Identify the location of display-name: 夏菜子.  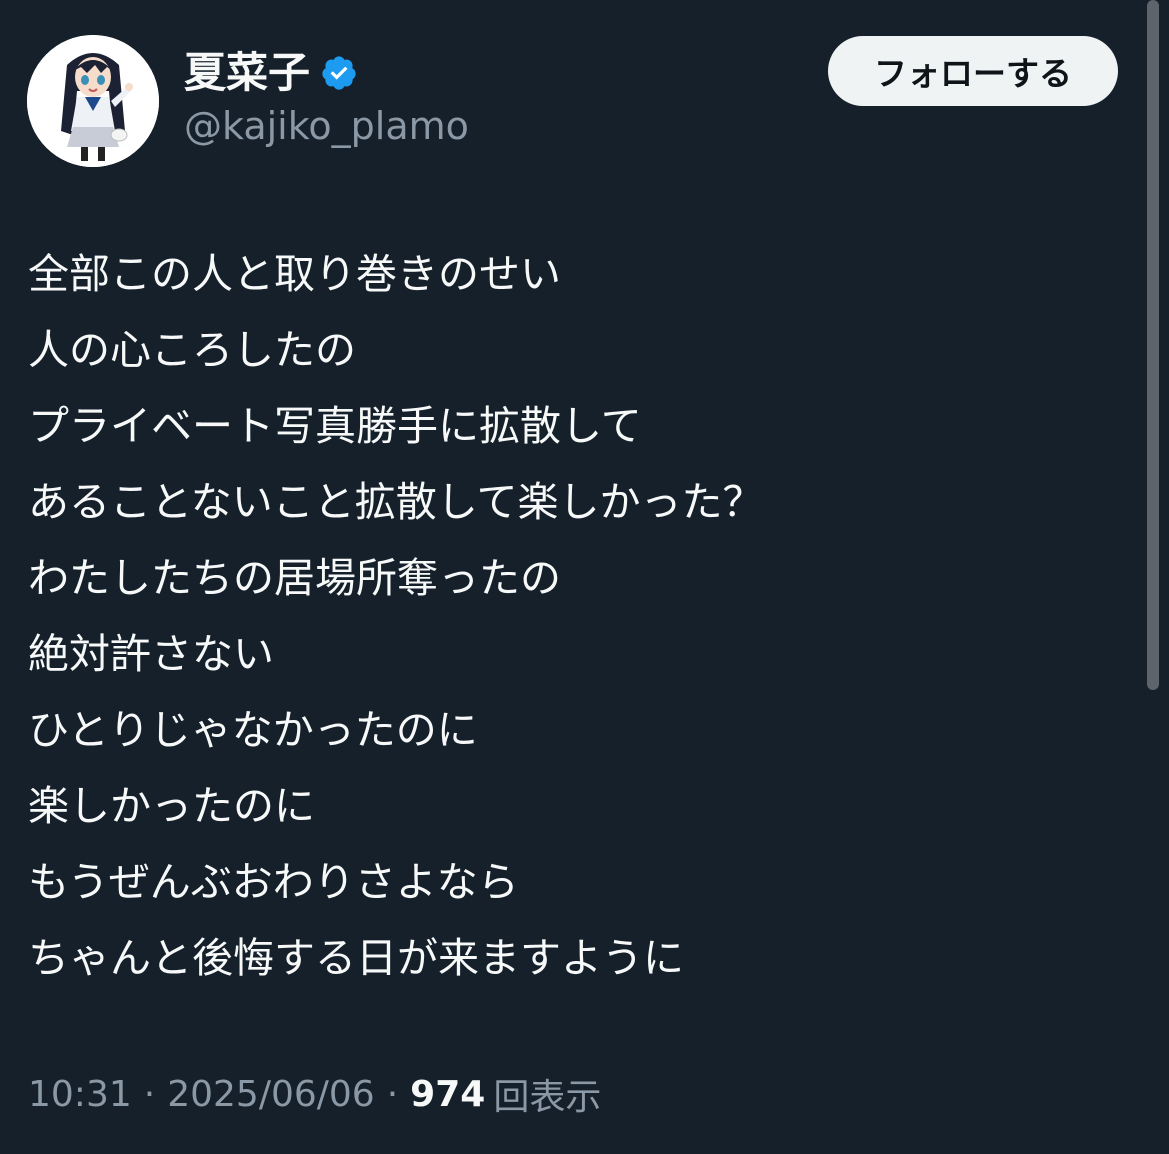
(247, 73).